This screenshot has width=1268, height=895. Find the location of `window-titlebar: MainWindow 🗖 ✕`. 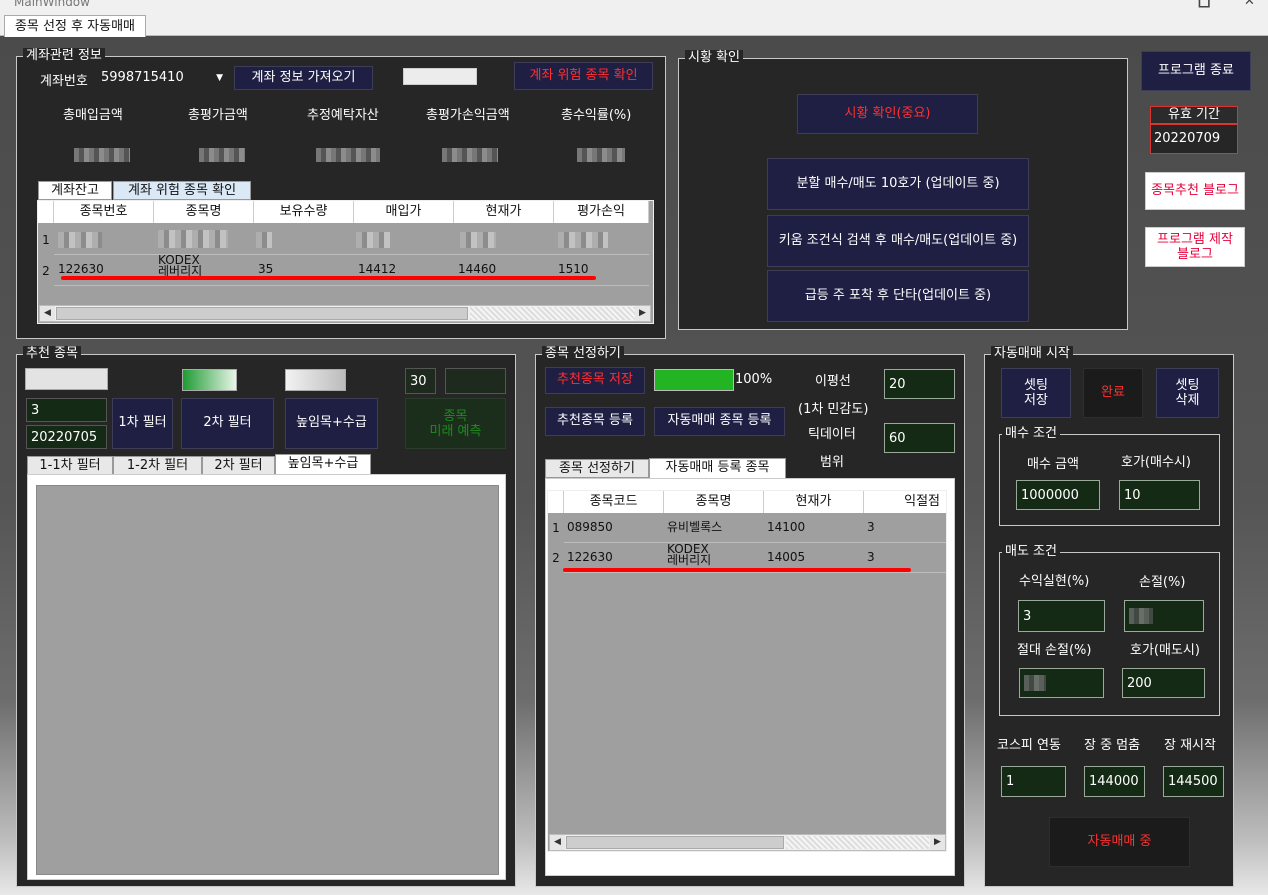

window-titlebar: MainWindow 🗖 ✕ is located at coordinates (634, 7).